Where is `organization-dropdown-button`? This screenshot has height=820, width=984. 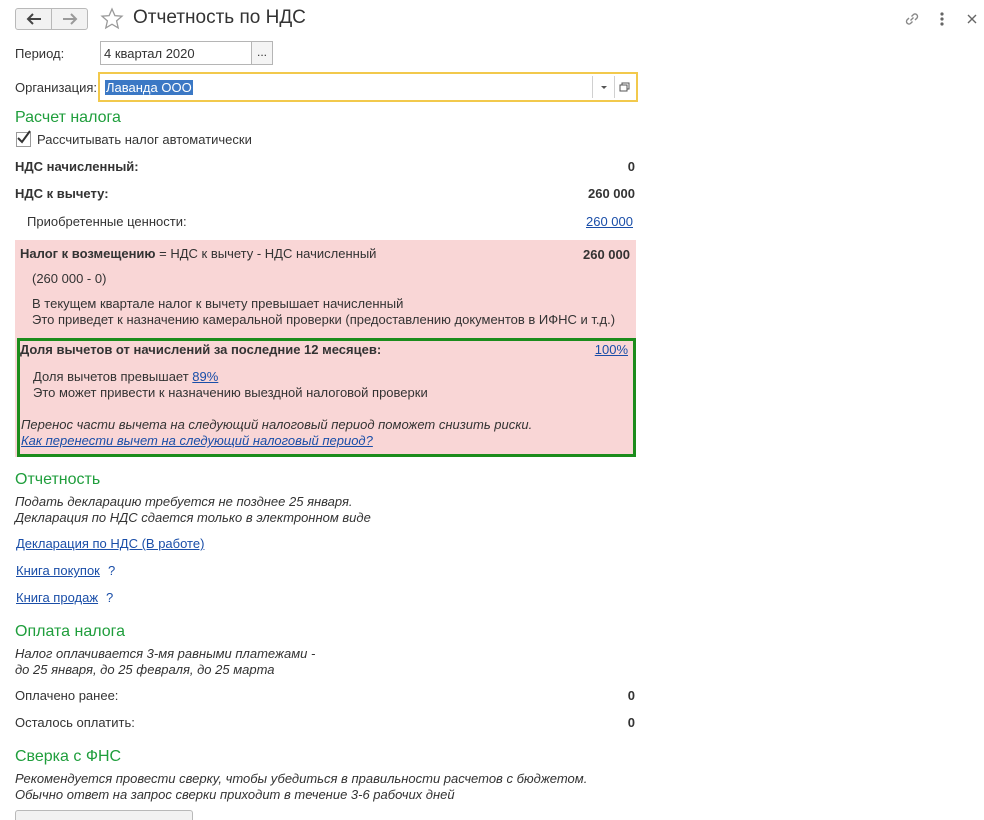 organization-dropdown-button is located at coordinates (604, 87).